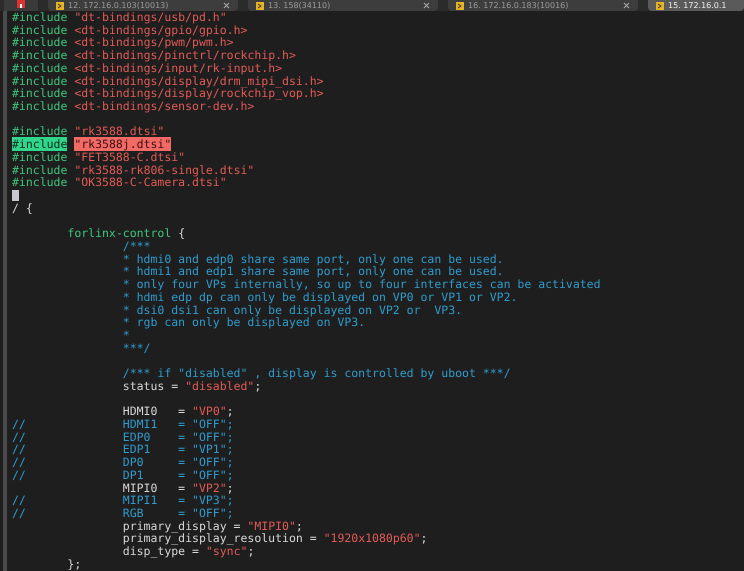 The image size is (744, 571). What do you see at coordinates (320, 297) in the screenshot?
I see `code-comment: * hdmi edp dp can only be displayed on VP0 or VP1 or VP2.` at bounding box center [320, 297].